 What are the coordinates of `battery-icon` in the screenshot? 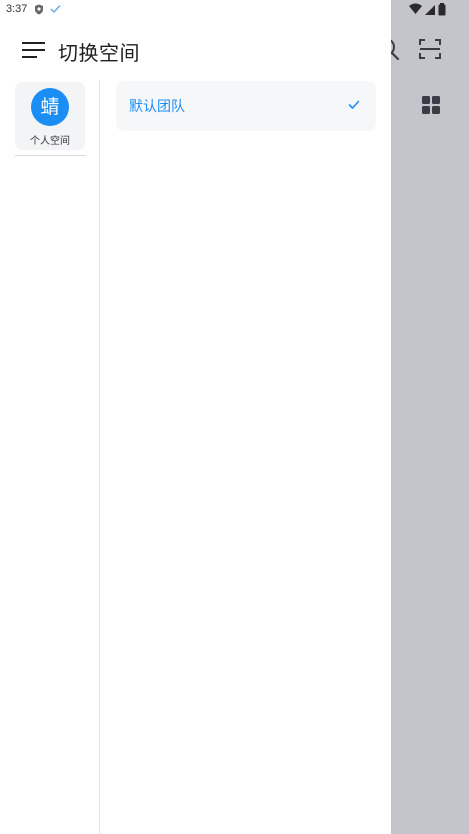 It's located at (442, 9).